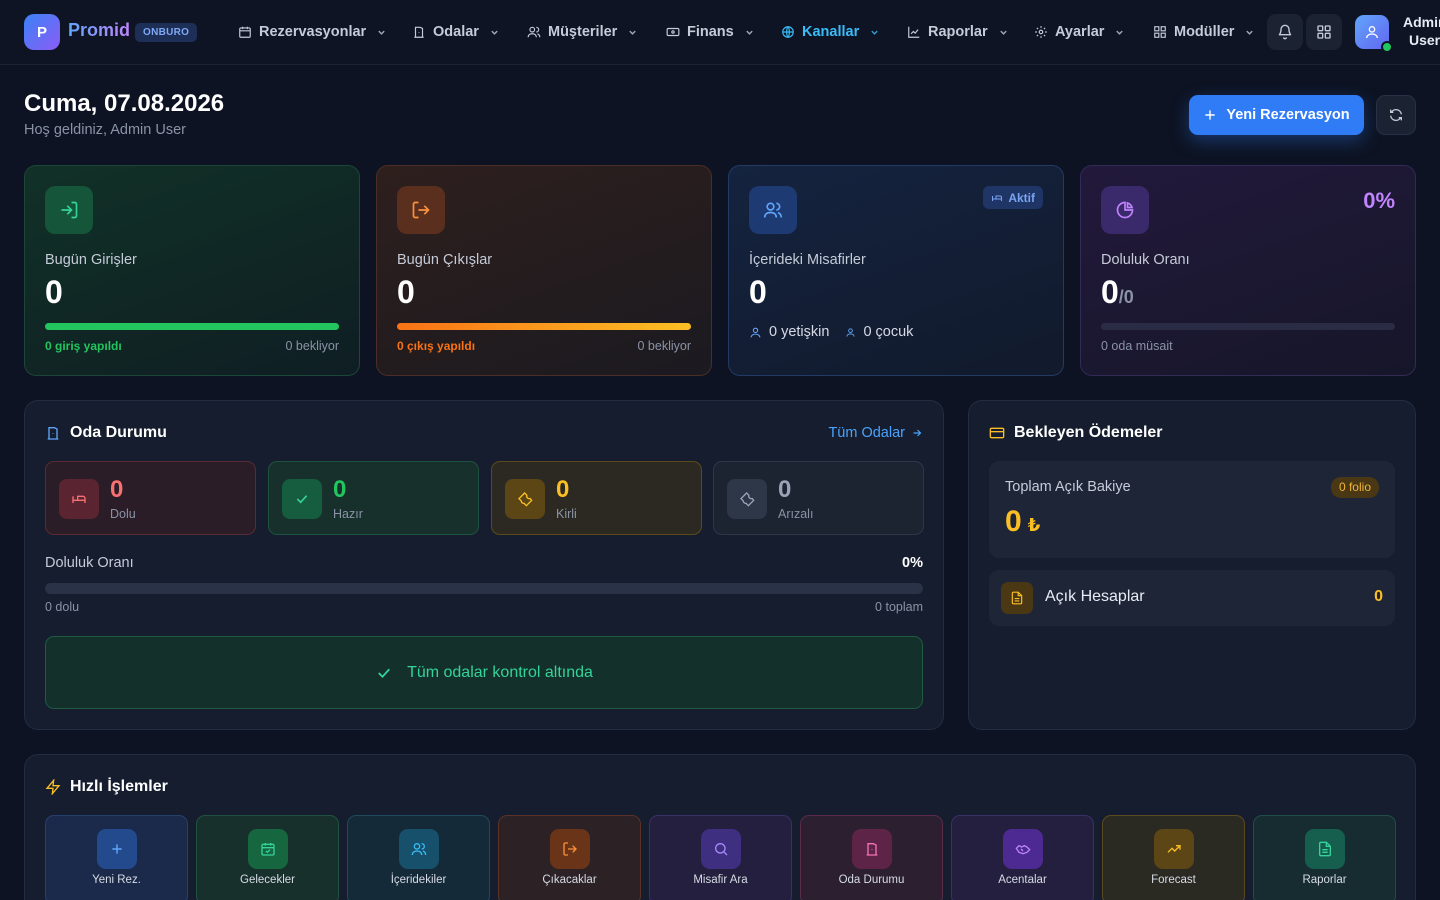 Image resolution: width=1440 pixels, height=900 pixels. What do you see at coordinates (1248, 270) in the screenshot?
I see `occupancy-card: 0% Doluluk Oranı 0/0 0 oda müsait` at bounding box center [1248, 270].